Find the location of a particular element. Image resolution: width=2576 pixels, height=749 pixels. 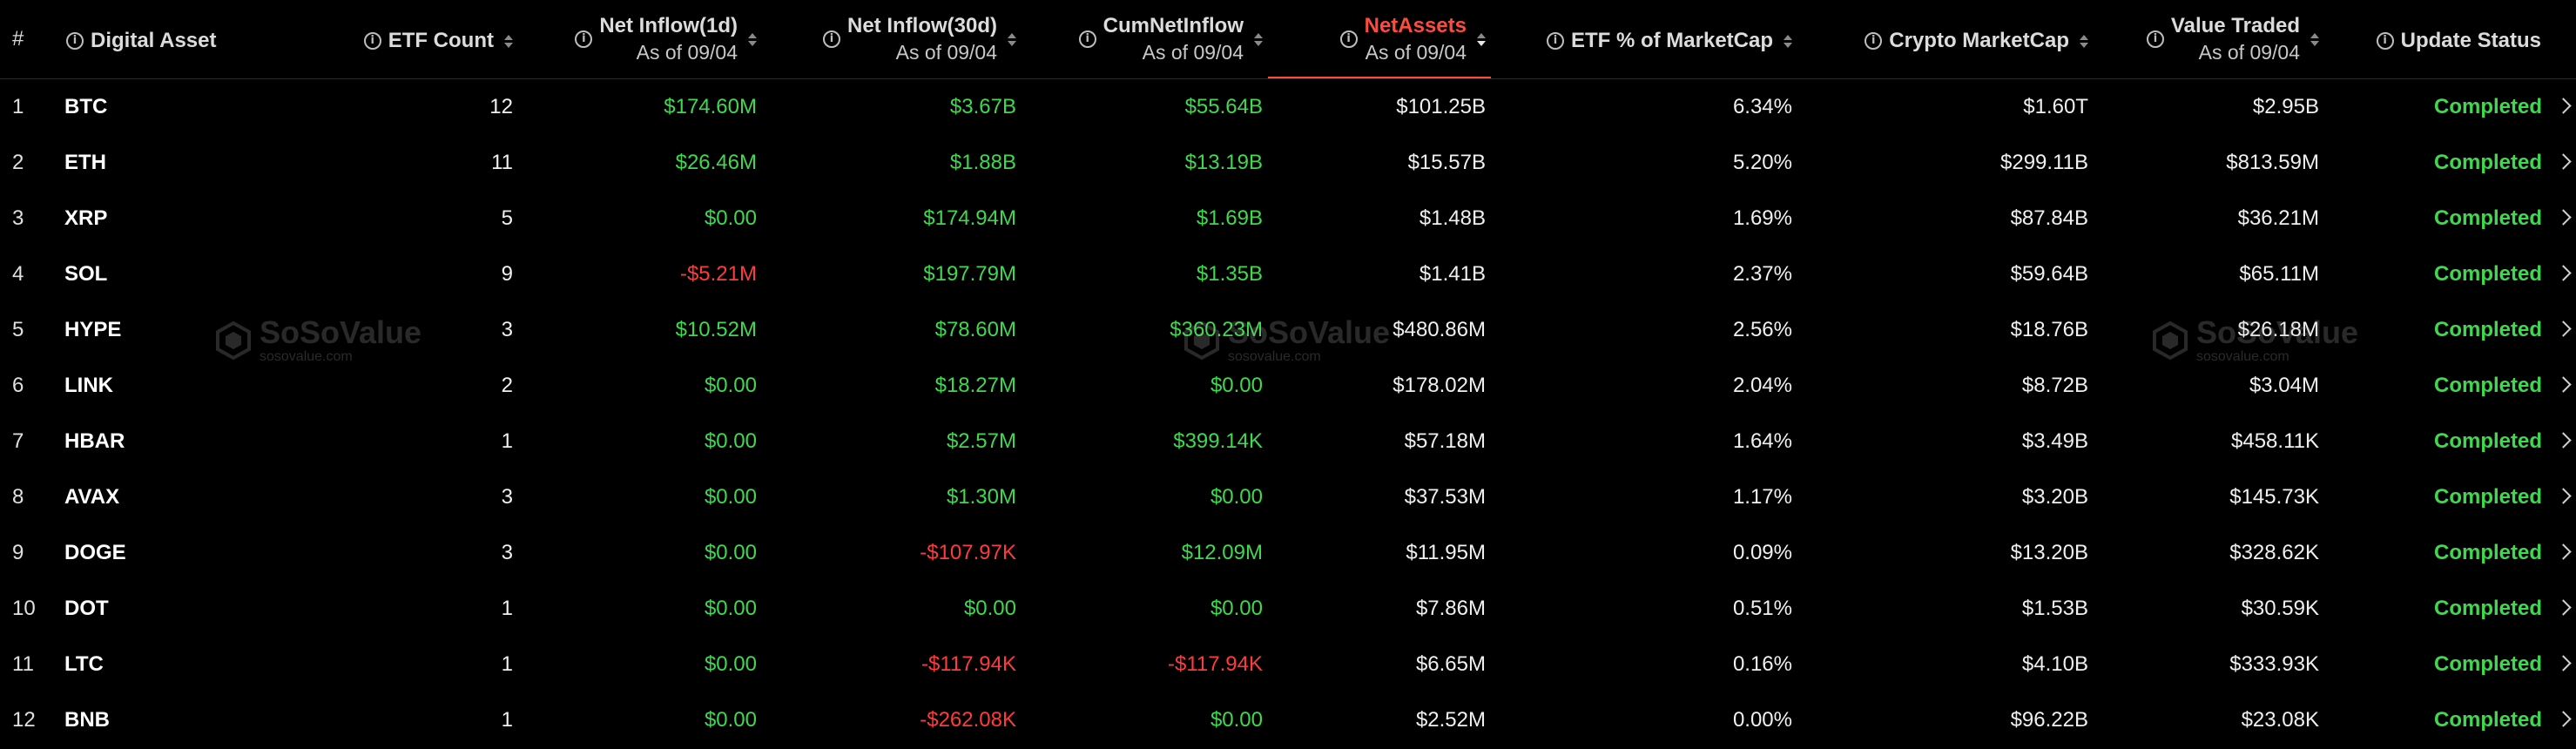

net-inflow-30d-value: $3.67B is located at coordinates (982, 106).